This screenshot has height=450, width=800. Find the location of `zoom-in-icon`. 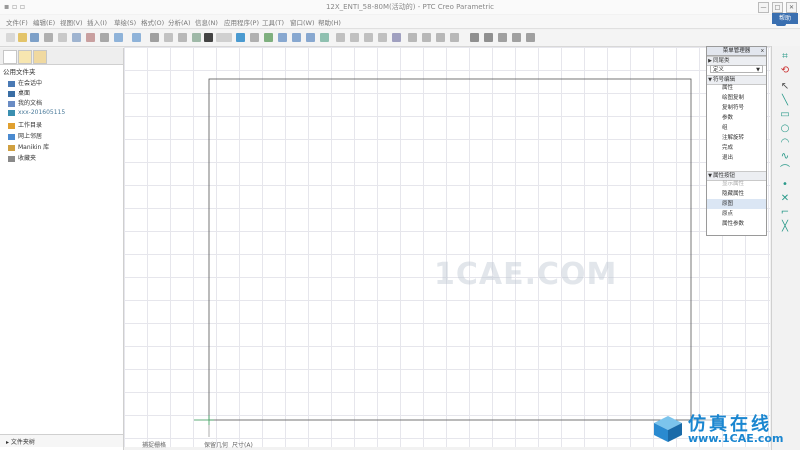

zoom-in-icon is located at coordinates (282, 37).